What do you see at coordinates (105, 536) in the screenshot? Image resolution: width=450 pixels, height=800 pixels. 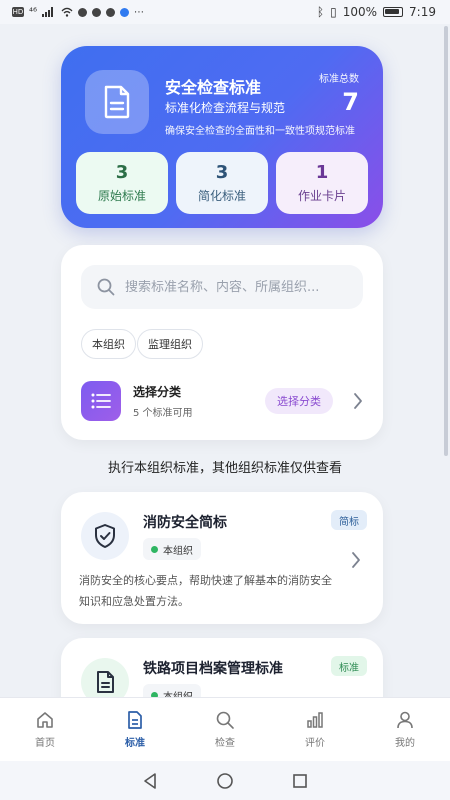 I see `shield-check-icon` at bounding box center [105, 536].